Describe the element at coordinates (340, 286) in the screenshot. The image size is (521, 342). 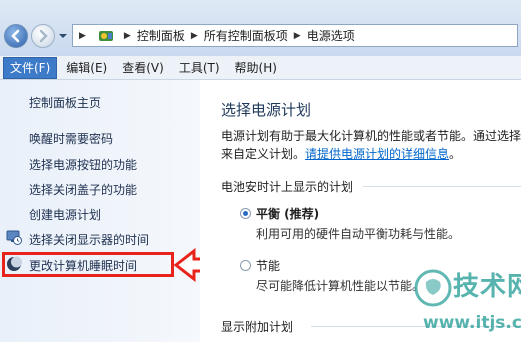
I see `plan-power-saver-description: 尽可能降低计算机性能以节能。` at that location.